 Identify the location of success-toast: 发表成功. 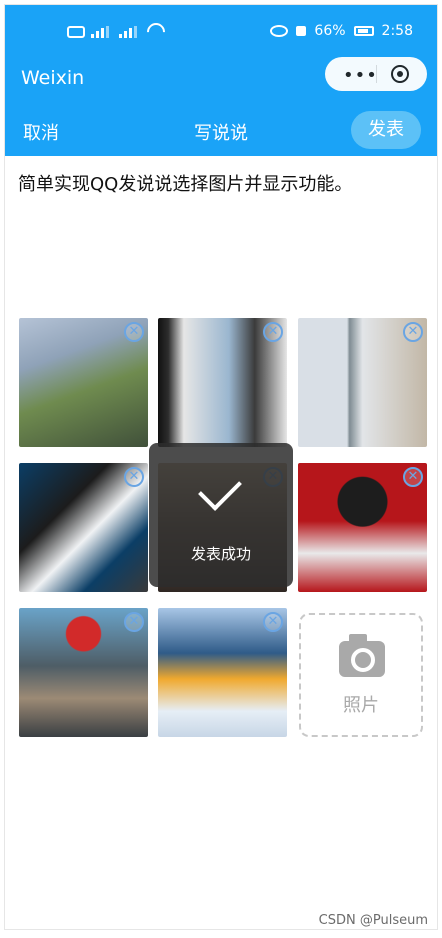
(221, 515).